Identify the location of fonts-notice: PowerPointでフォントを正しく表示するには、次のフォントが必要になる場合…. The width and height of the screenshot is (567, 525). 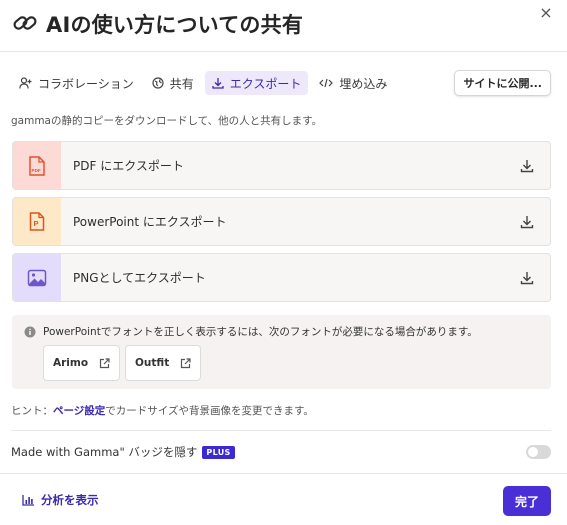
(281, 352).